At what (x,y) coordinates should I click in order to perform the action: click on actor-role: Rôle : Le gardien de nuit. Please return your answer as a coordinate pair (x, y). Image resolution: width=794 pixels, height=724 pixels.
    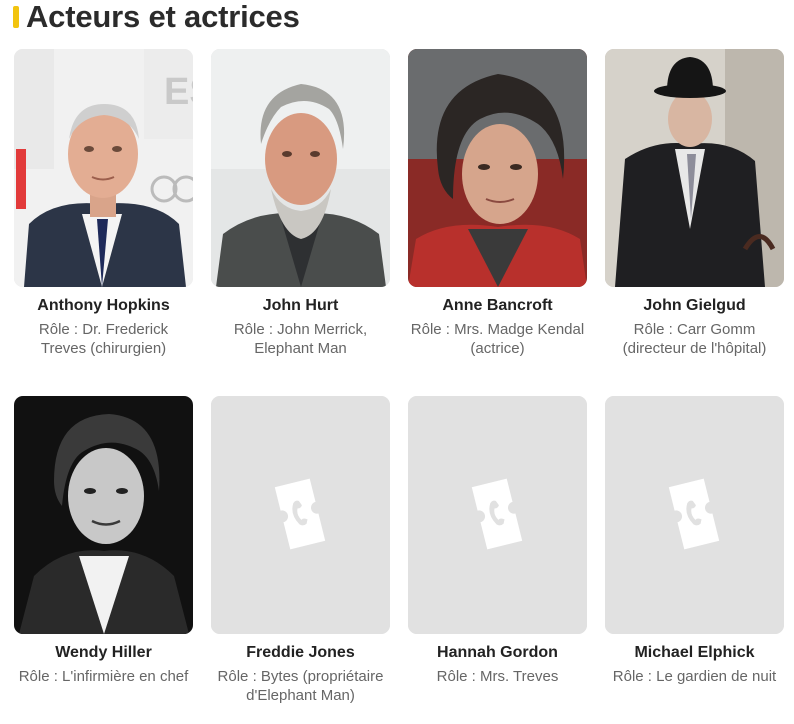
    Looking at the image, I should click on (694, 676).